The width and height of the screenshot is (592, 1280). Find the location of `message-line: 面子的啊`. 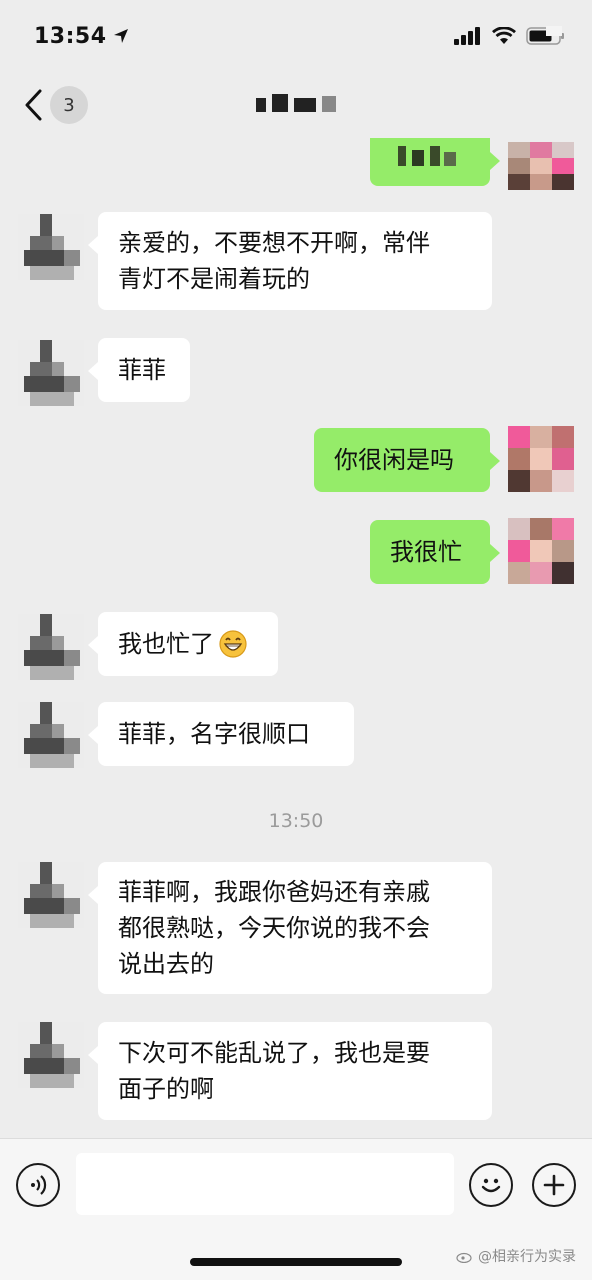

message-line: 面子的啊 is located at coordinates (166, 1089).